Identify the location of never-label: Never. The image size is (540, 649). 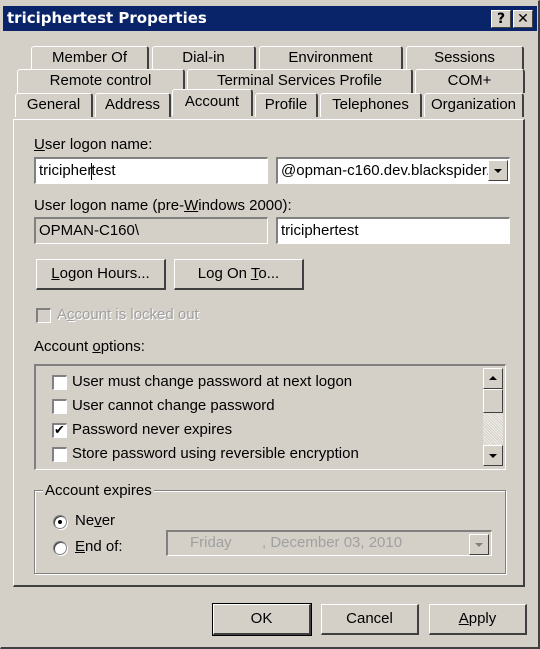
(95, 520).